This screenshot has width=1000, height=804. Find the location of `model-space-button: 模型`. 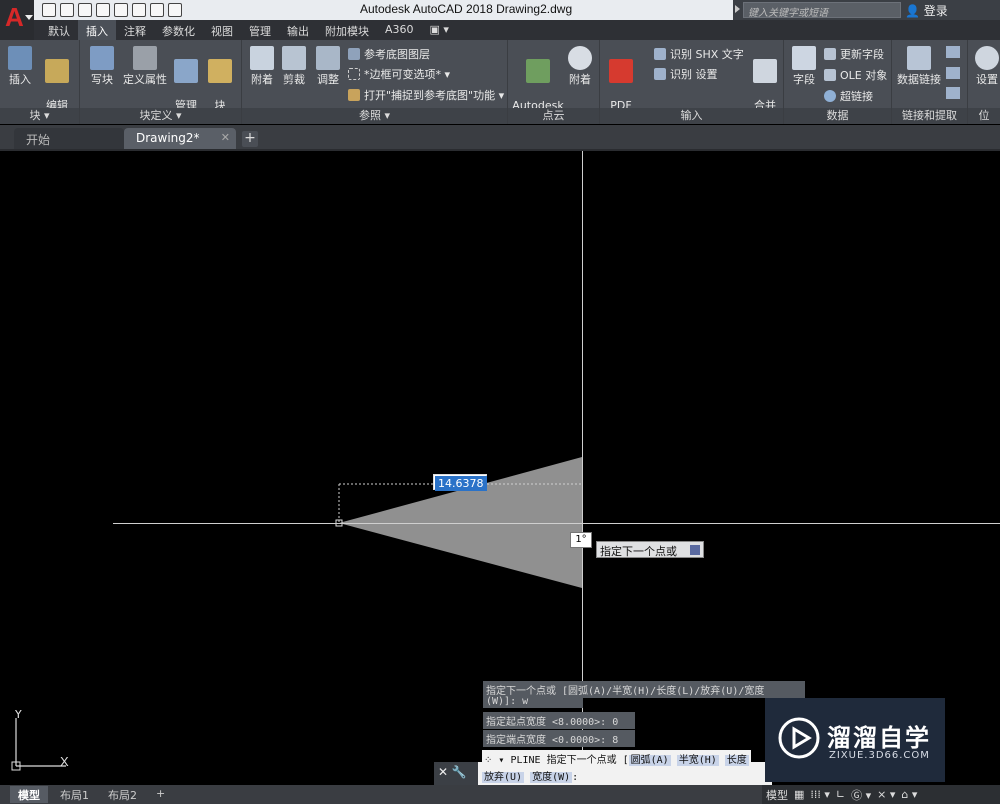

model-space-button: 模型 is located at coordinates (777, 795).